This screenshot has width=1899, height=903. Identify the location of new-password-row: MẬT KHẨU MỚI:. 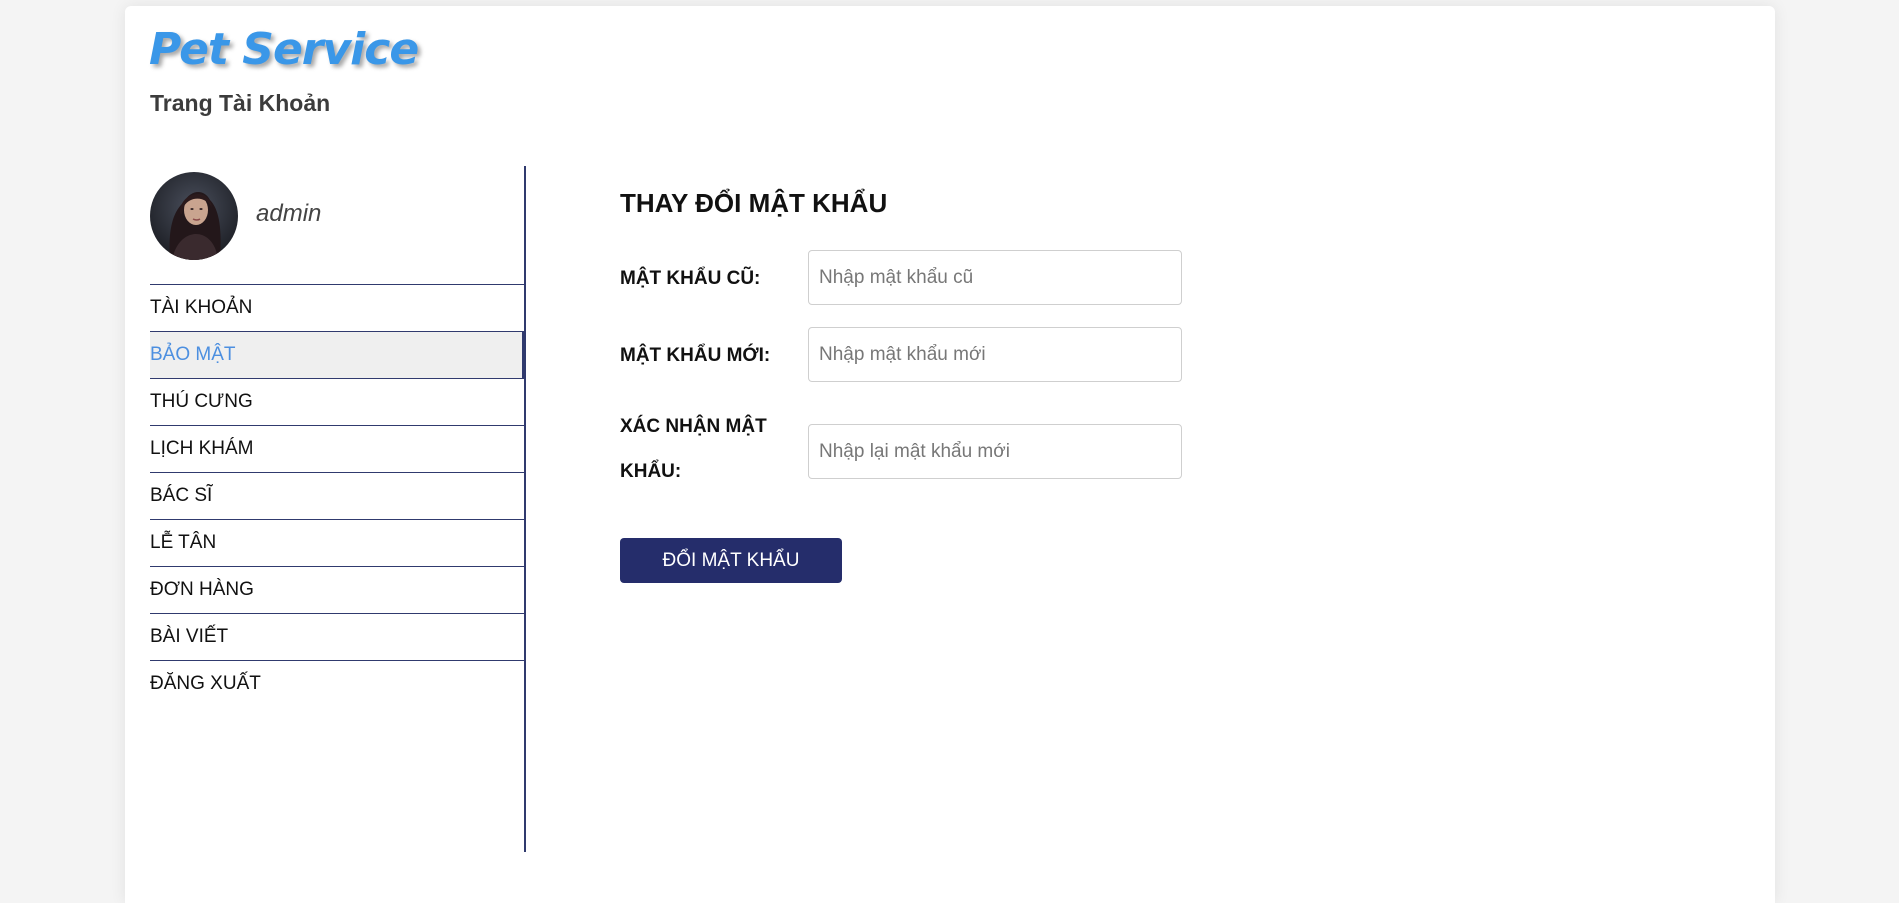
(1020, 355).